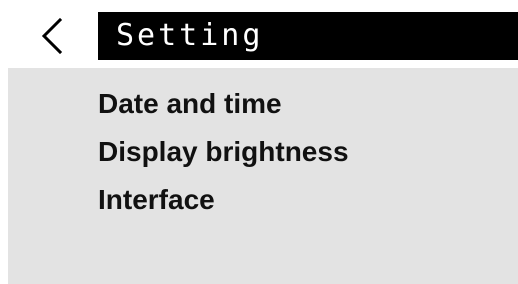 This screenshot has width=518, height=284. What do you see at coordinates (190, 35) in the screenshot?
I see `page-title: Setting` at bounding box center [190, 35].